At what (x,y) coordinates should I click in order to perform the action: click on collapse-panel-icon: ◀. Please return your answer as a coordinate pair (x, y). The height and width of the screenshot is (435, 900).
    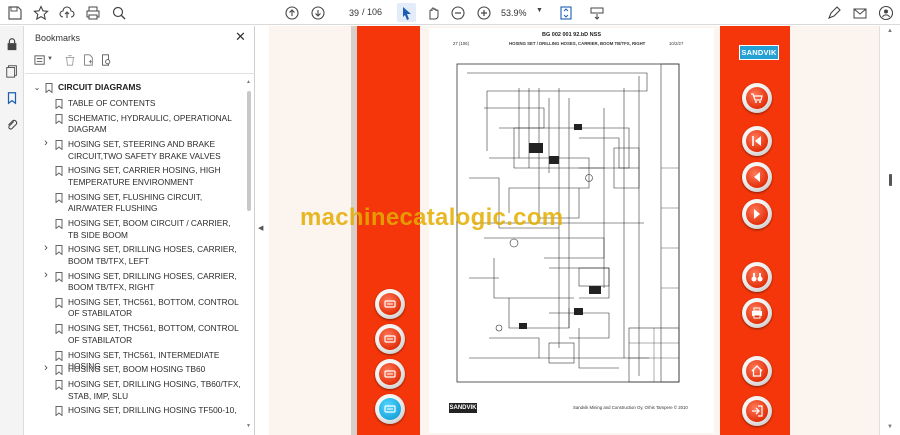
    Looking at the image, I should click on (260, 228).